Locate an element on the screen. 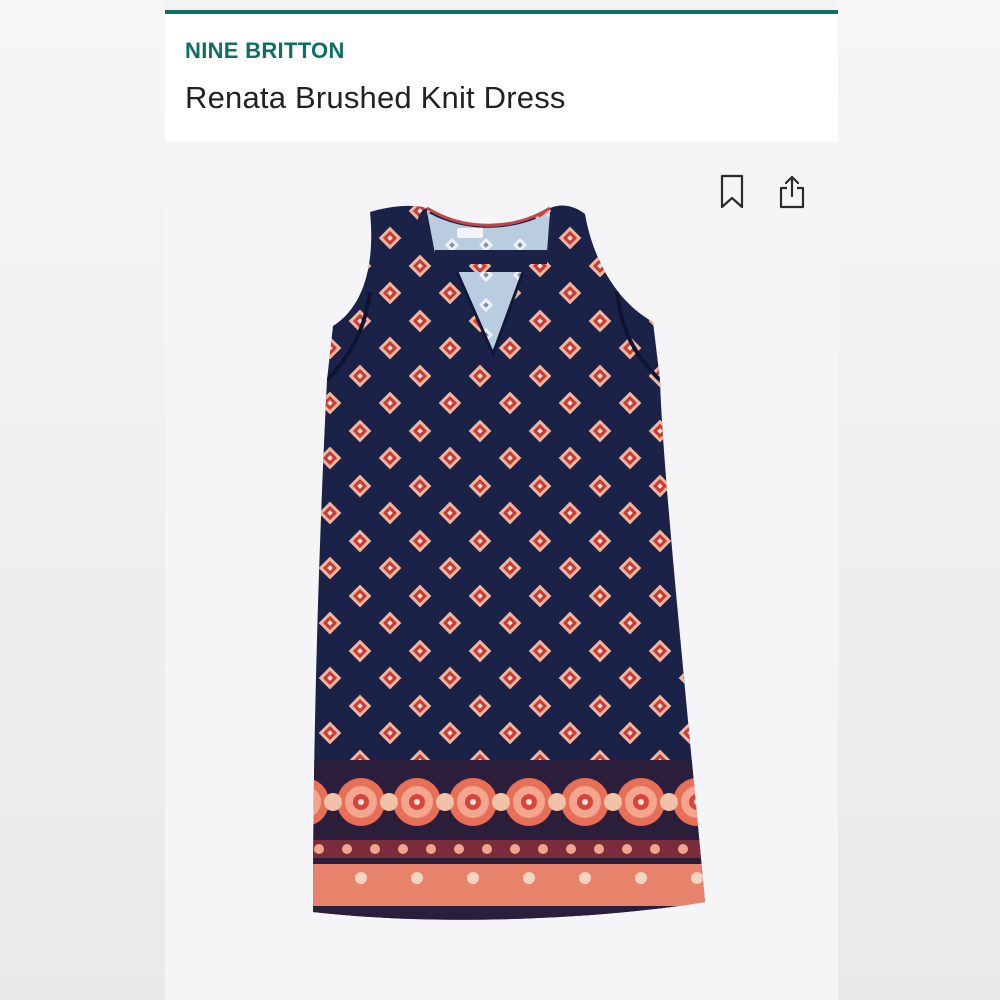  brand-name: NINE BRITTON is located at coordinates (265, 51).